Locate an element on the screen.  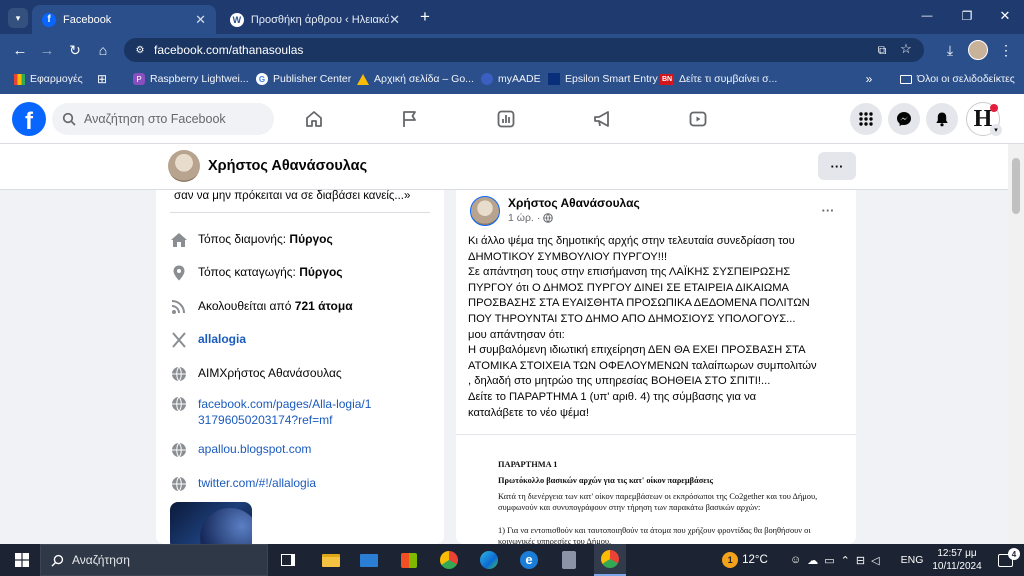
search-icon is located at coordinates (69, 119).